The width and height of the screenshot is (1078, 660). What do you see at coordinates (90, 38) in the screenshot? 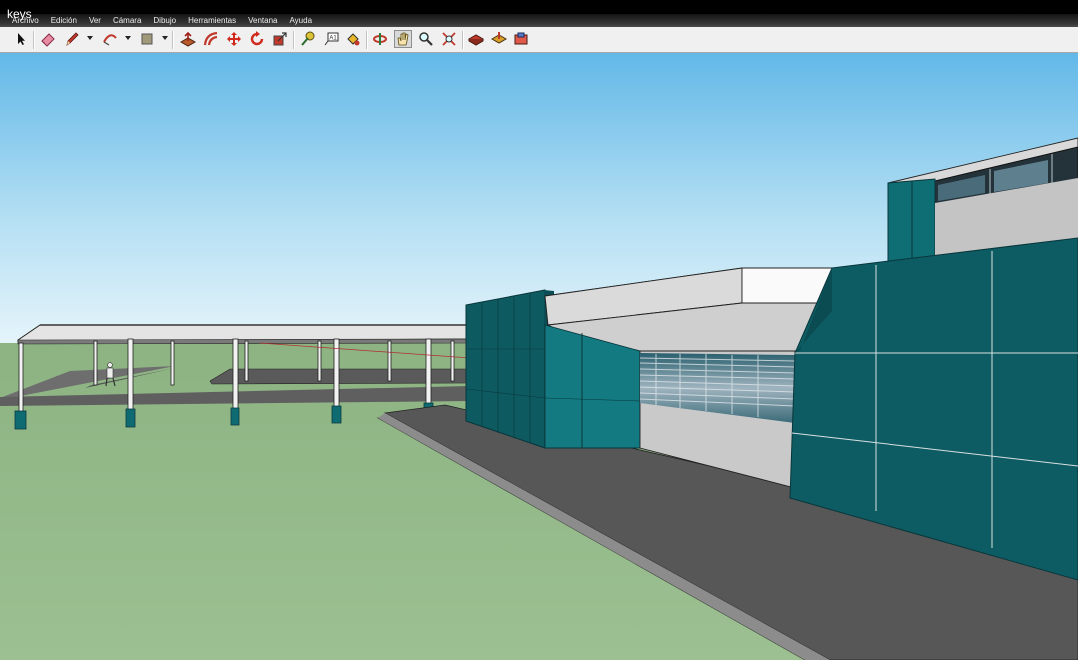
I see `line-dropdown-arrow` at bounding box center [90, 38].